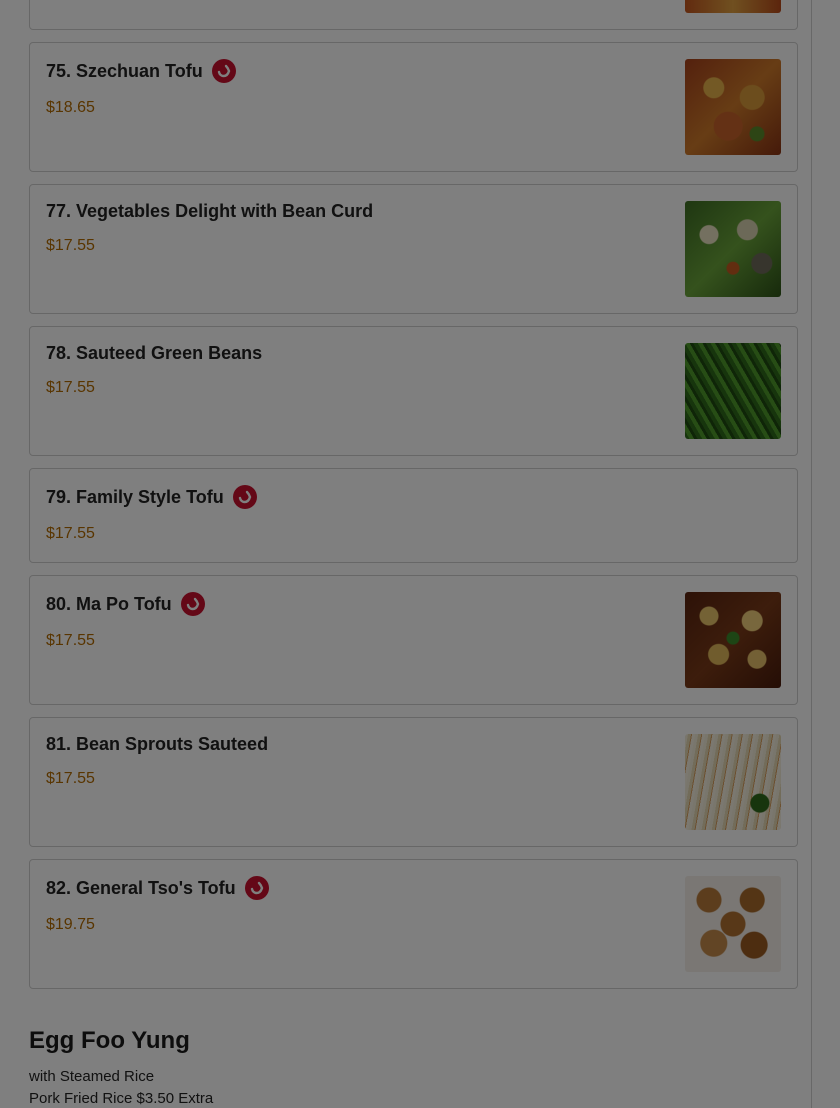 The width and height of the screenshot is (840, 1108). I want to click on menu-item-title: 80. Ma Po Tofu, so click(125, 604).